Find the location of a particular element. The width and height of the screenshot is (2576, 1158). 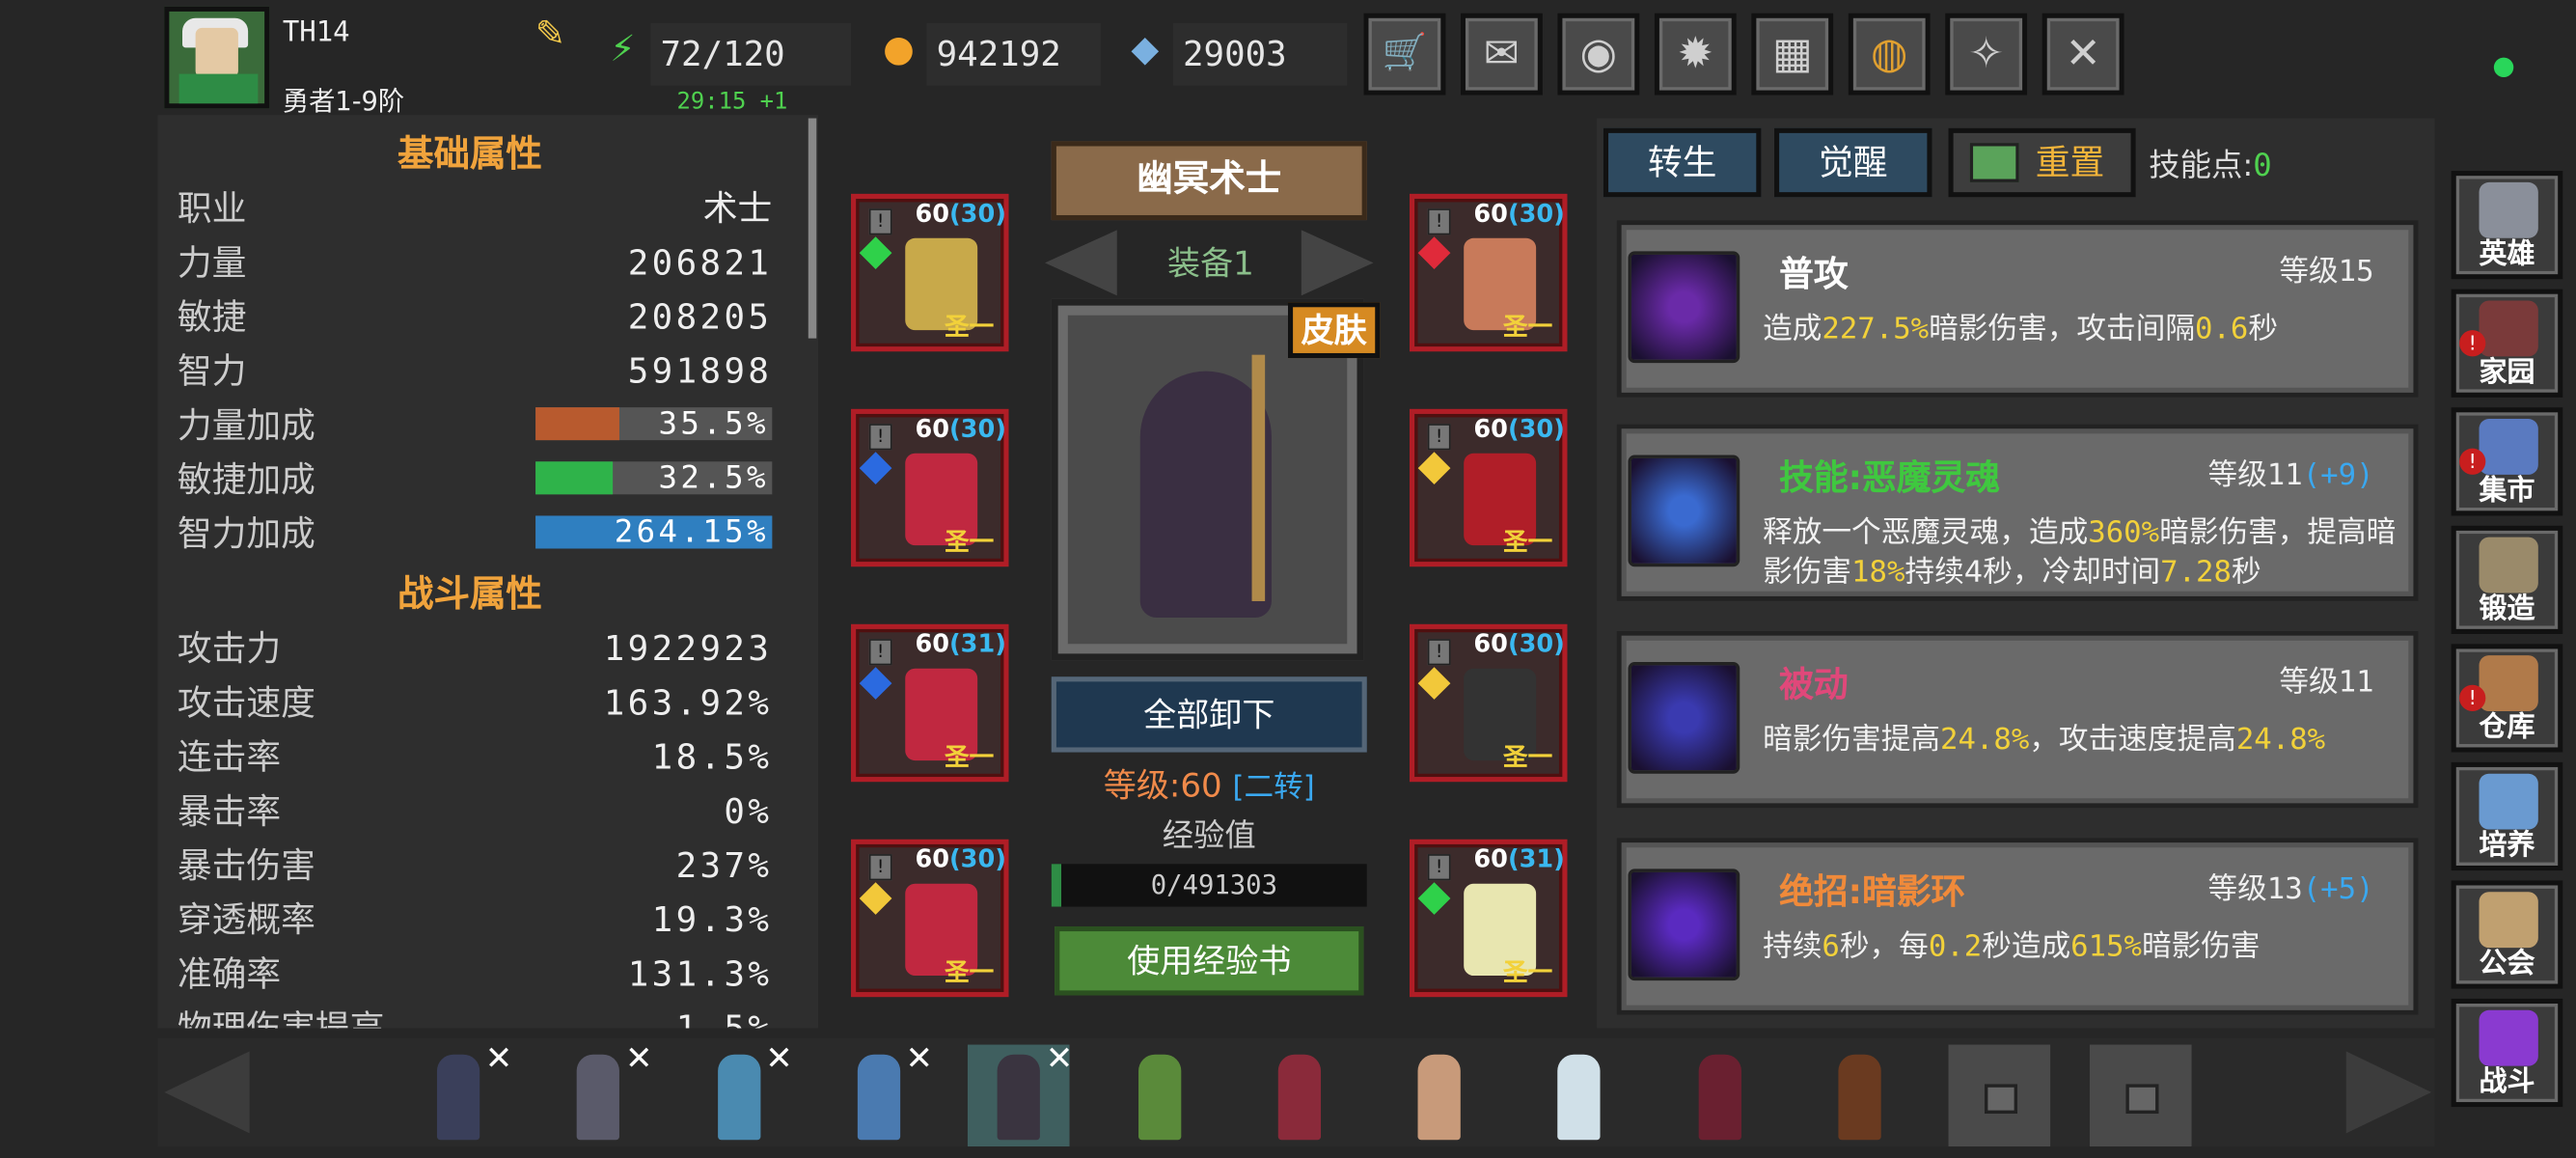

lightning-plus-icon: ⚡ is located at coordinates (622, 51).